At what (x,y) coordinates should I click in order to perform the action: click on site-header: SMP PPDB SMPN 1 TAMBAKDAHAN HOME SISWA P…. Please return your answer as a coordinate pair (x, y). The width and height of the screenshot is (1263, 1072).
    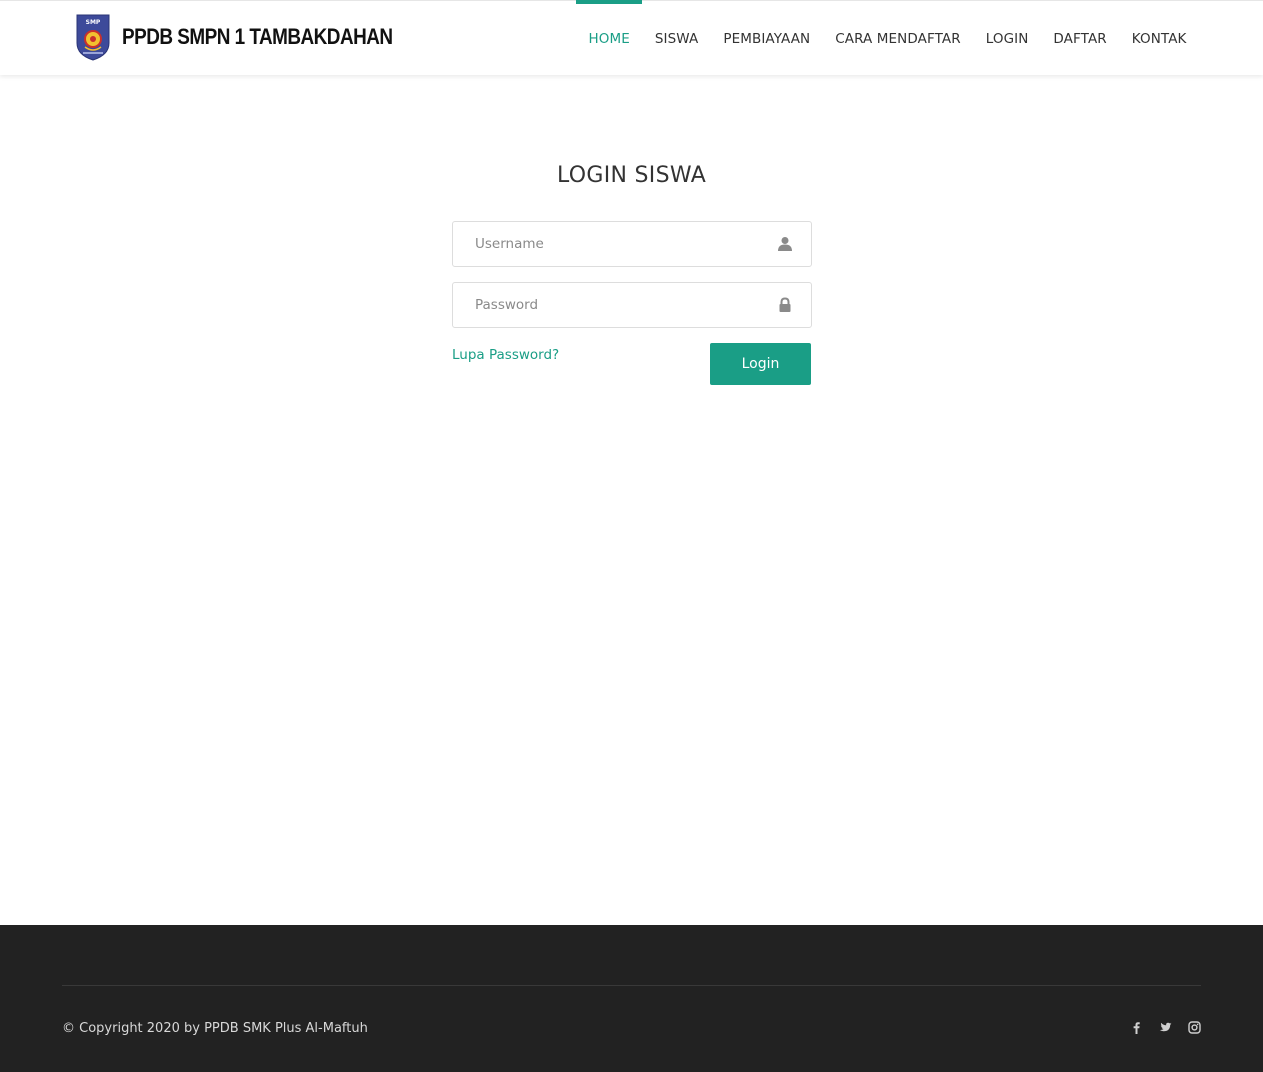
    Looking at the image, I should click on (631, 37).